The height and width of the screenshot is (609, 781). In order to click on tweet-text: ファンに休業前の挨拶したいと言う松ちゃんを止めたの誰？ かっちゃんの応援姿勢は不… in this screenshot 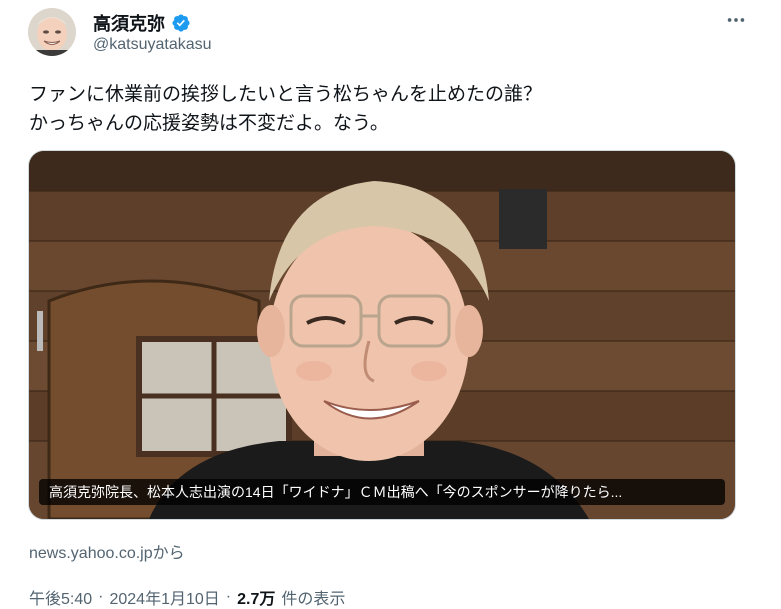, I will do `click(379, 109)`.